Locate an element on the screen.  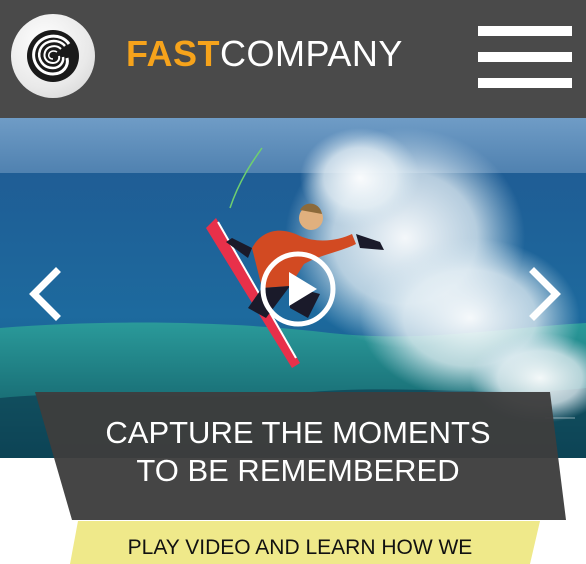
spiral-wave-icon is located at coordinates (53, 56).